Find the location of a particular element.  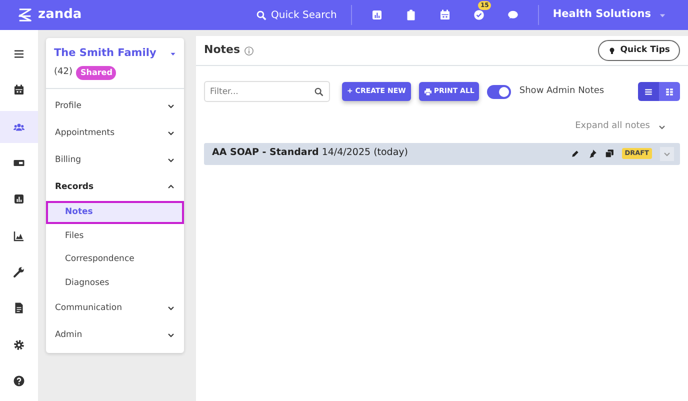

chat-icon is located at coordinates (512, 15).